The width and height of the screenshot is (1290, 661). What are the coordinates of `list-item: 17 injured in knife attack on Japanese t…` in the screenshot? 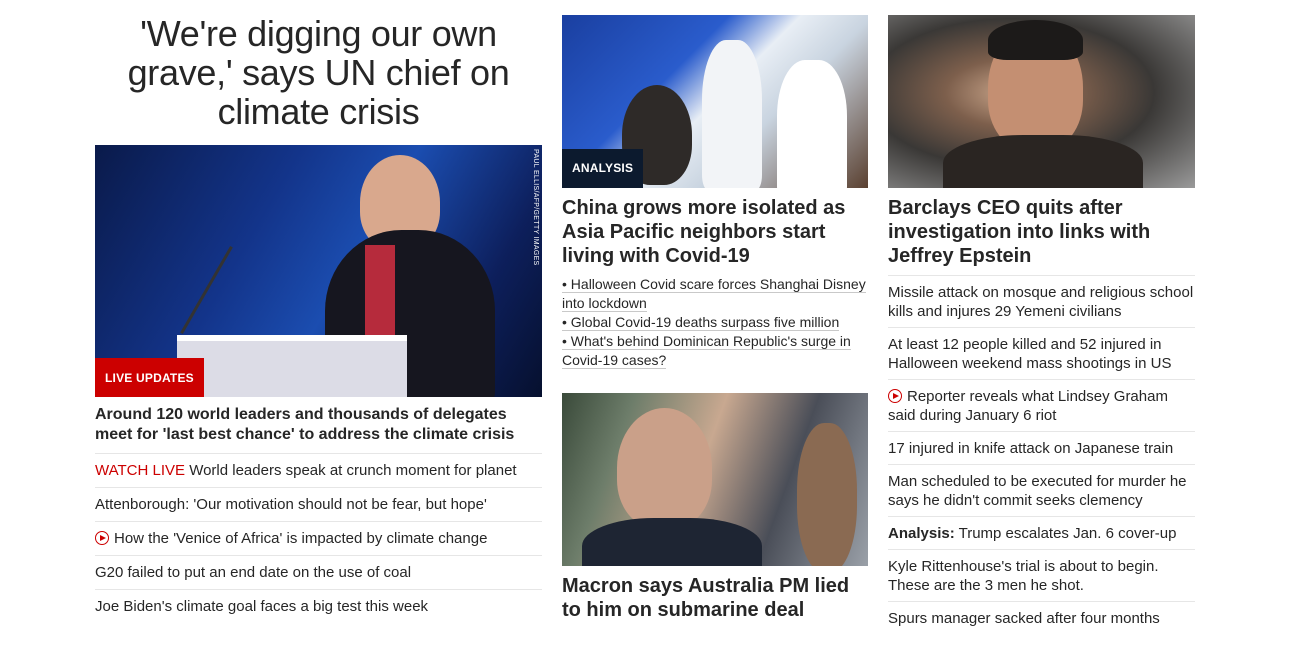 It's located at (1041, 447).